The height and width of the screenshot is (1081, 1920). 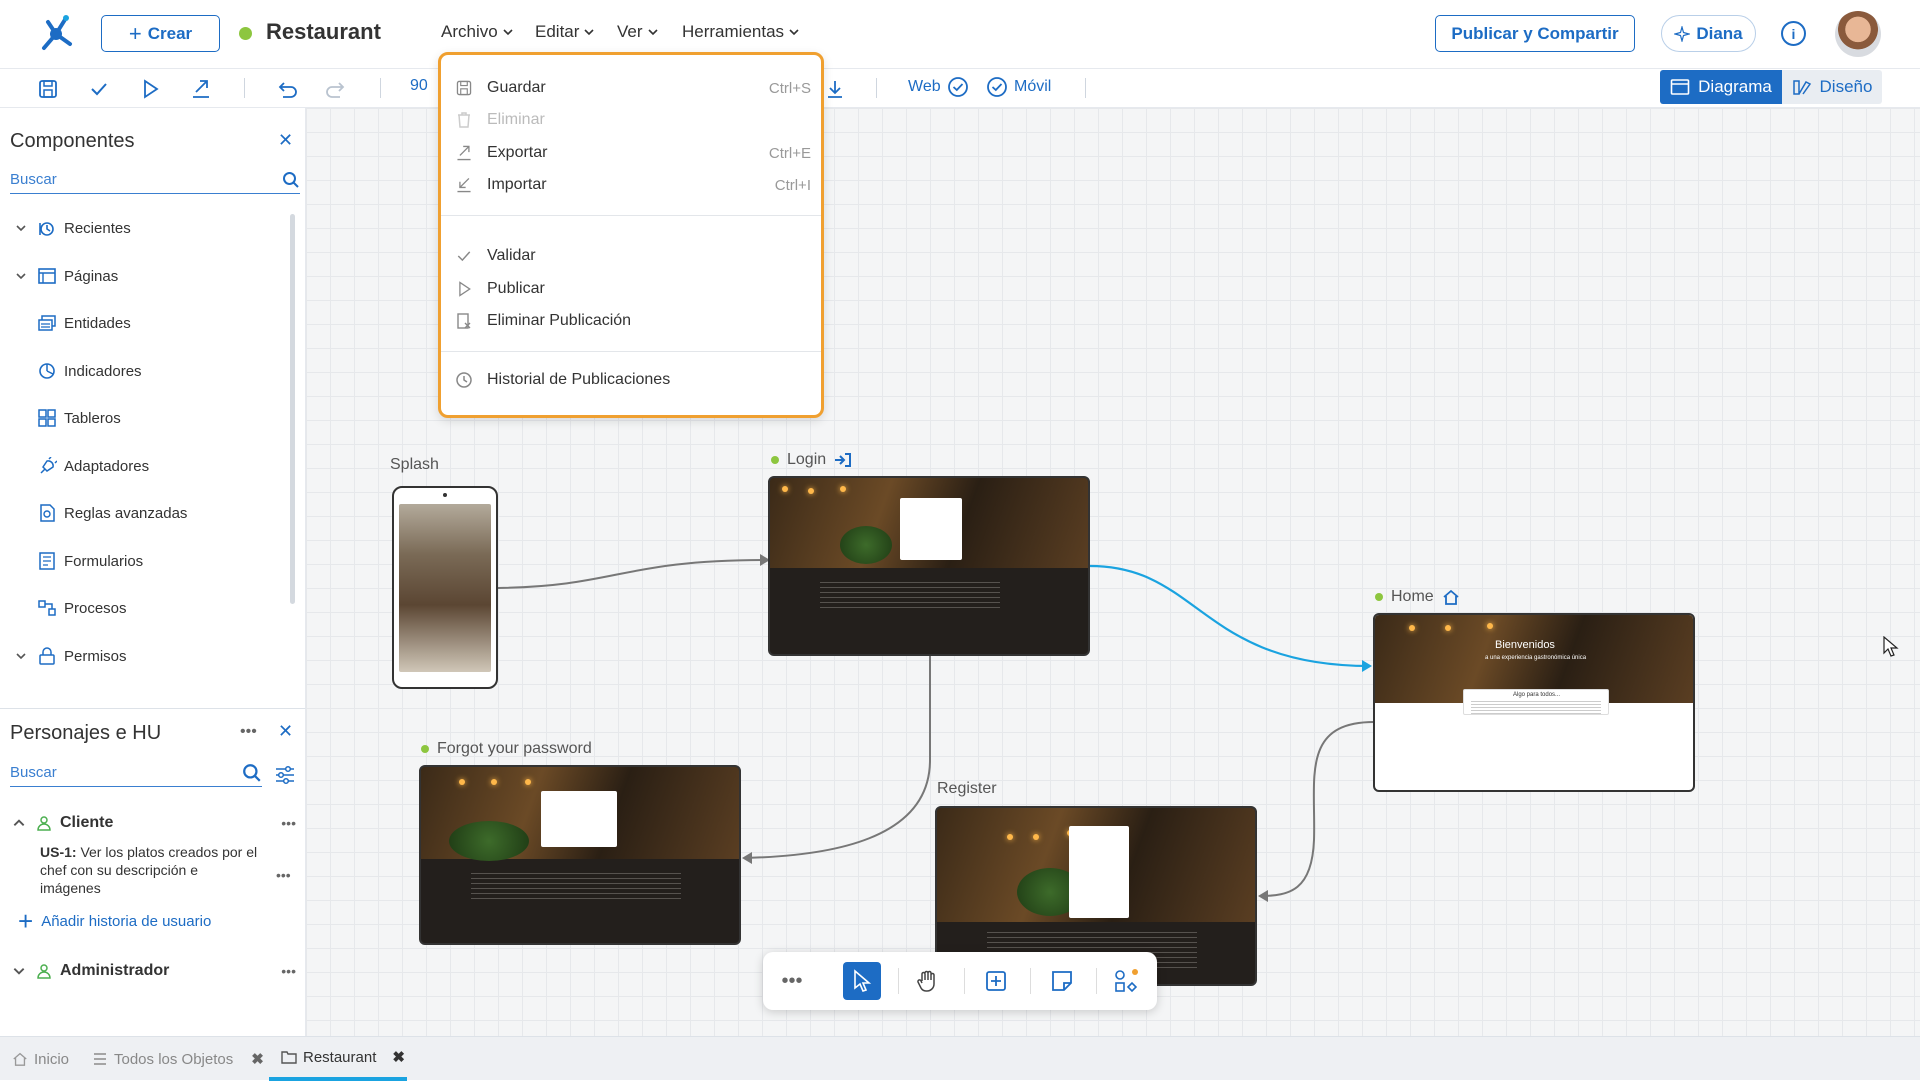 What do you see at coordinates (56, 34) in the screenshot?
I see `app-logo` at bounding box center [56, 34].